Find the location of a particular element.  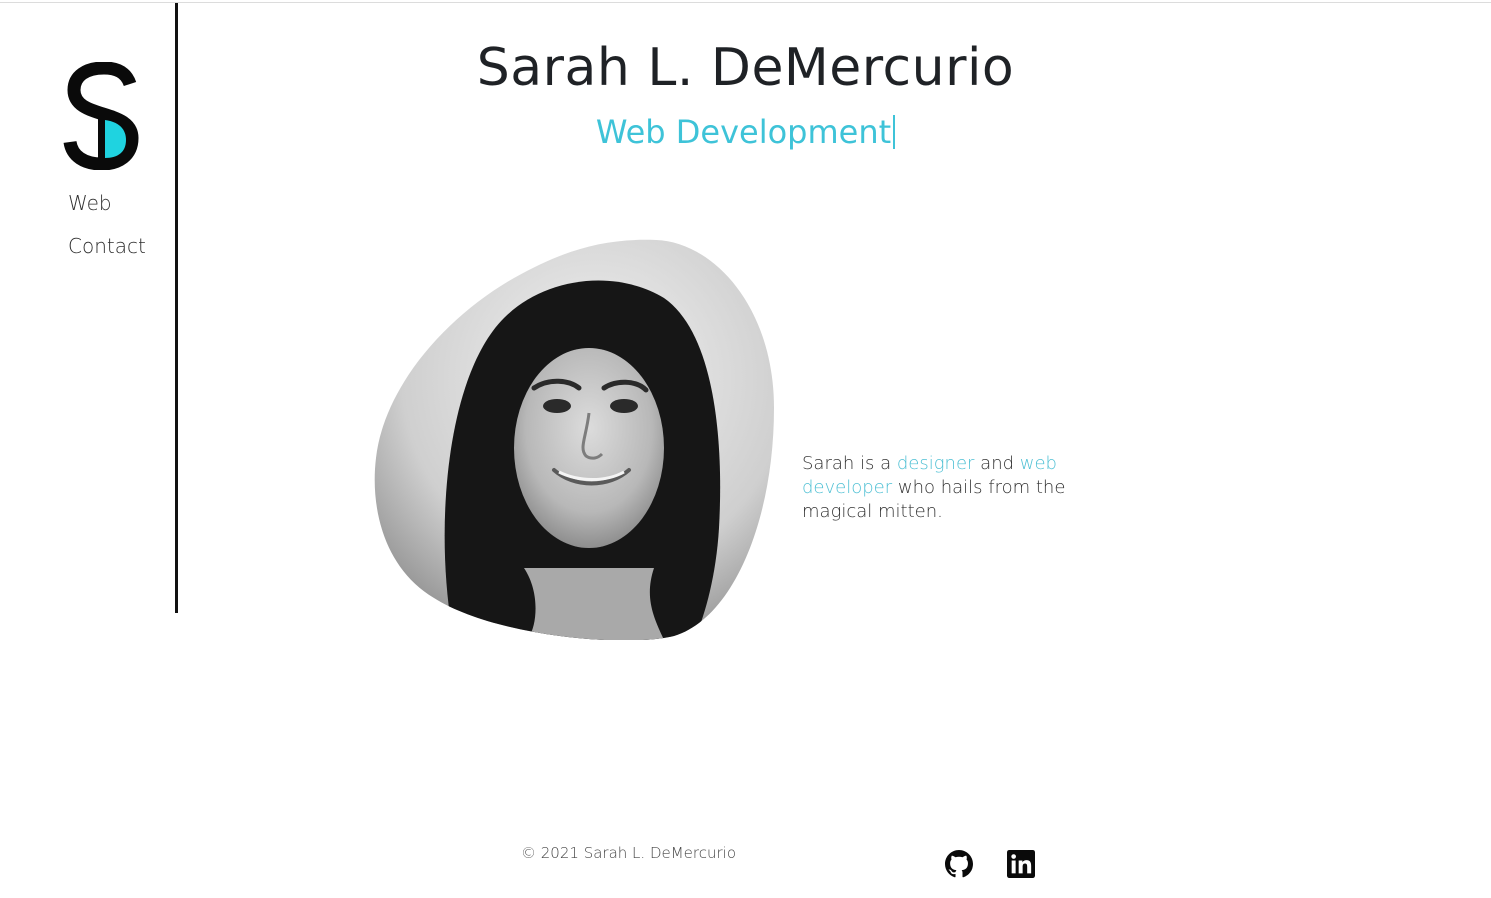

bio-part-2: and is located at coordinates (997, 463).